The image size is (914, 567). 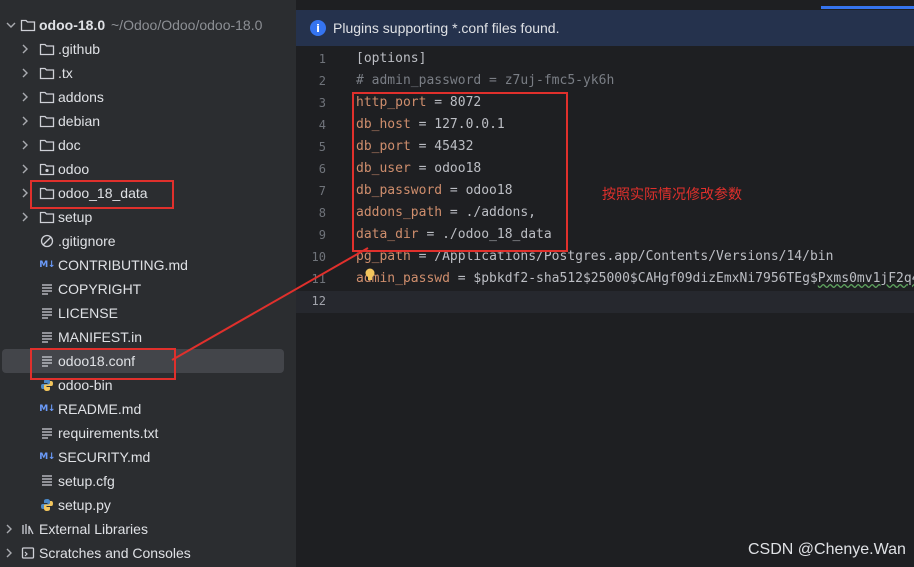 What do you see at coordinates (47, 169) in the screenshot?
I see `package-folder-icon` at bounding box center [47, 169].